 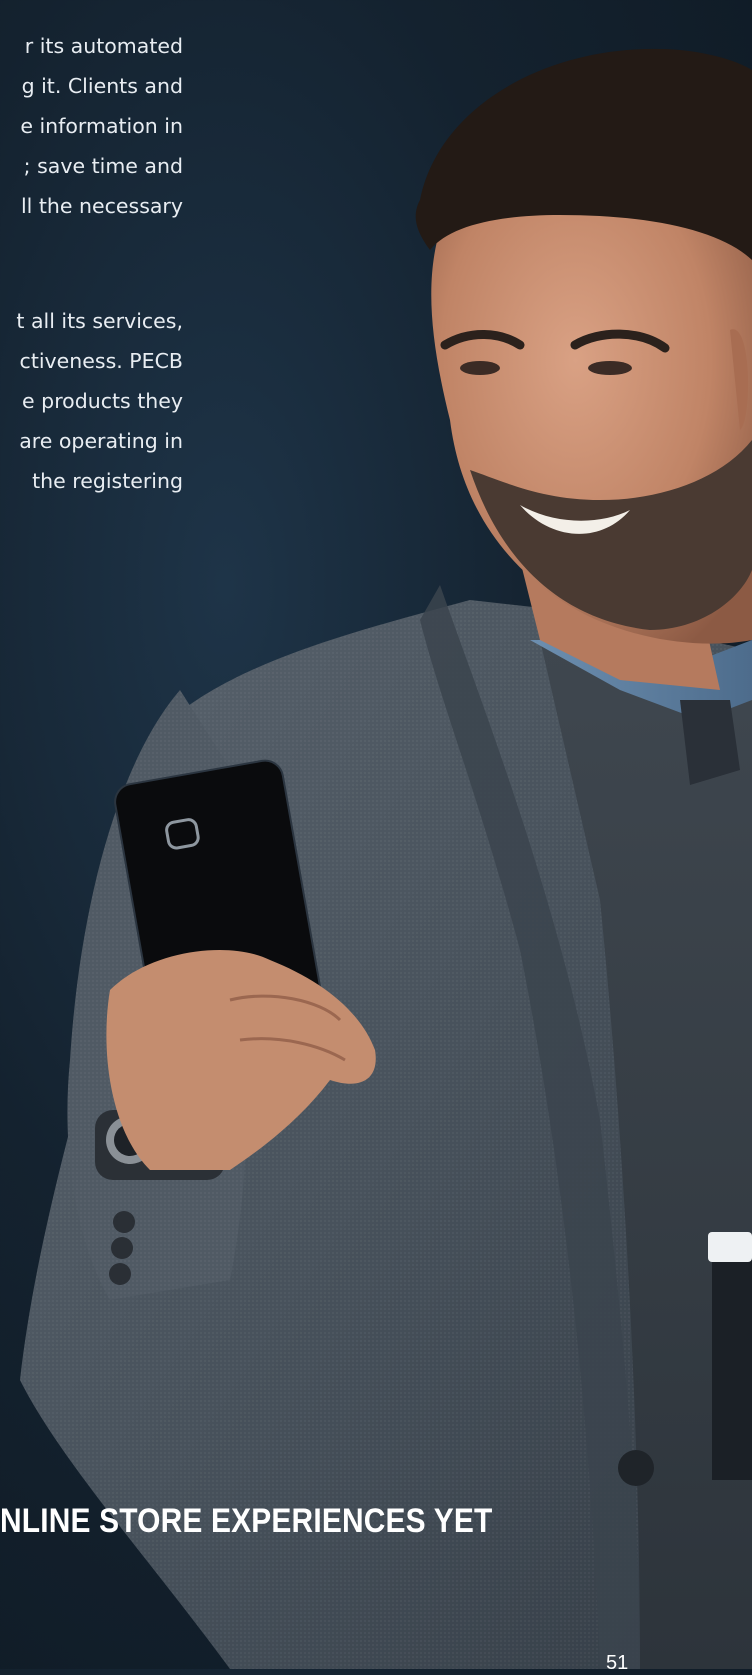 What do you see at coordinates (101, 126) in the screenshot?
I see `paragraph-line: e information in` at bounding box center [101, 126].